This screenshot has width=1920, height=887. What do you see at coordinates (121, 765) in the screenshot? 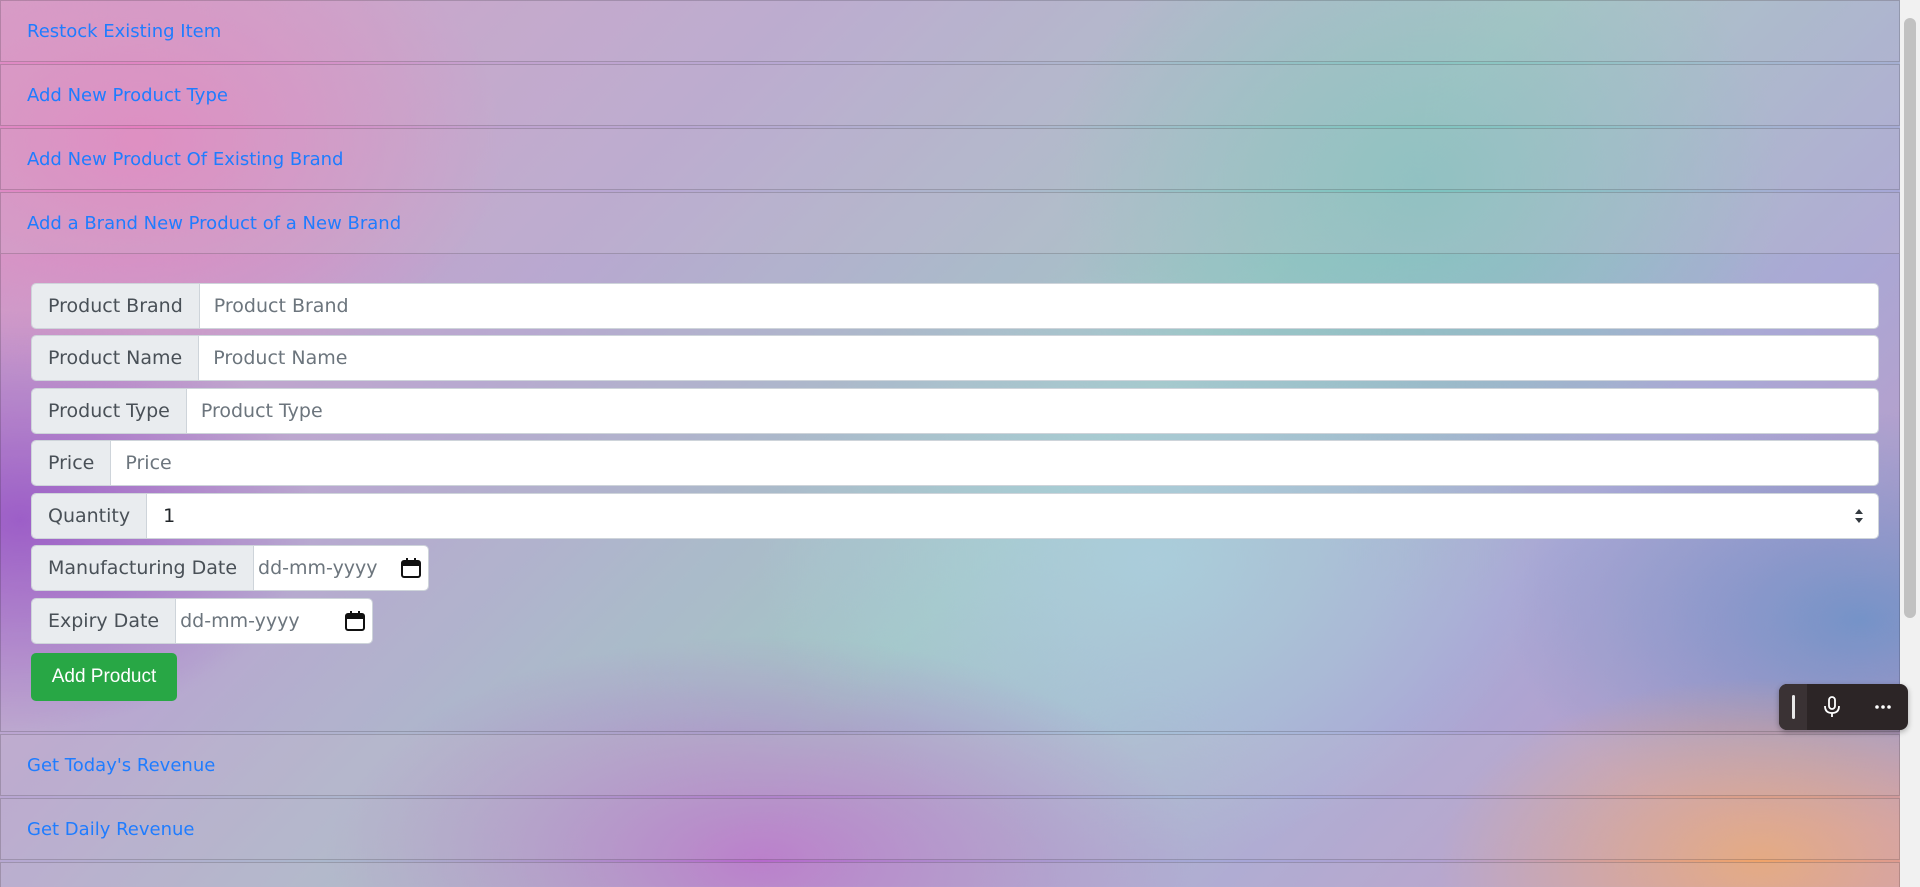
I see `accordion-link: Get Today's Revenue` at bounding box center [121, 765].